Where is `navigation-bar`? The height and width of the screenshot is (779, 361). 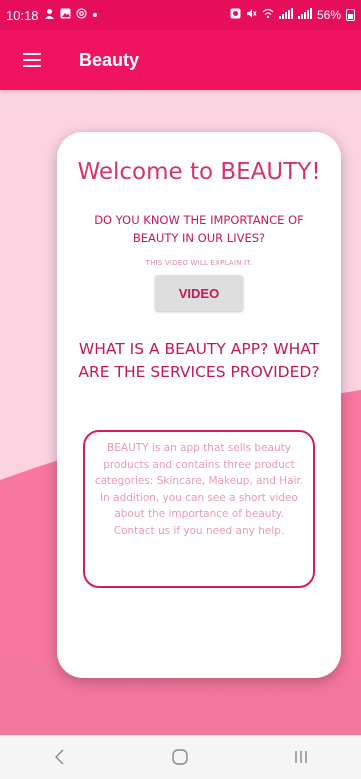 navigation-bar is located at coordinates (180, 757).